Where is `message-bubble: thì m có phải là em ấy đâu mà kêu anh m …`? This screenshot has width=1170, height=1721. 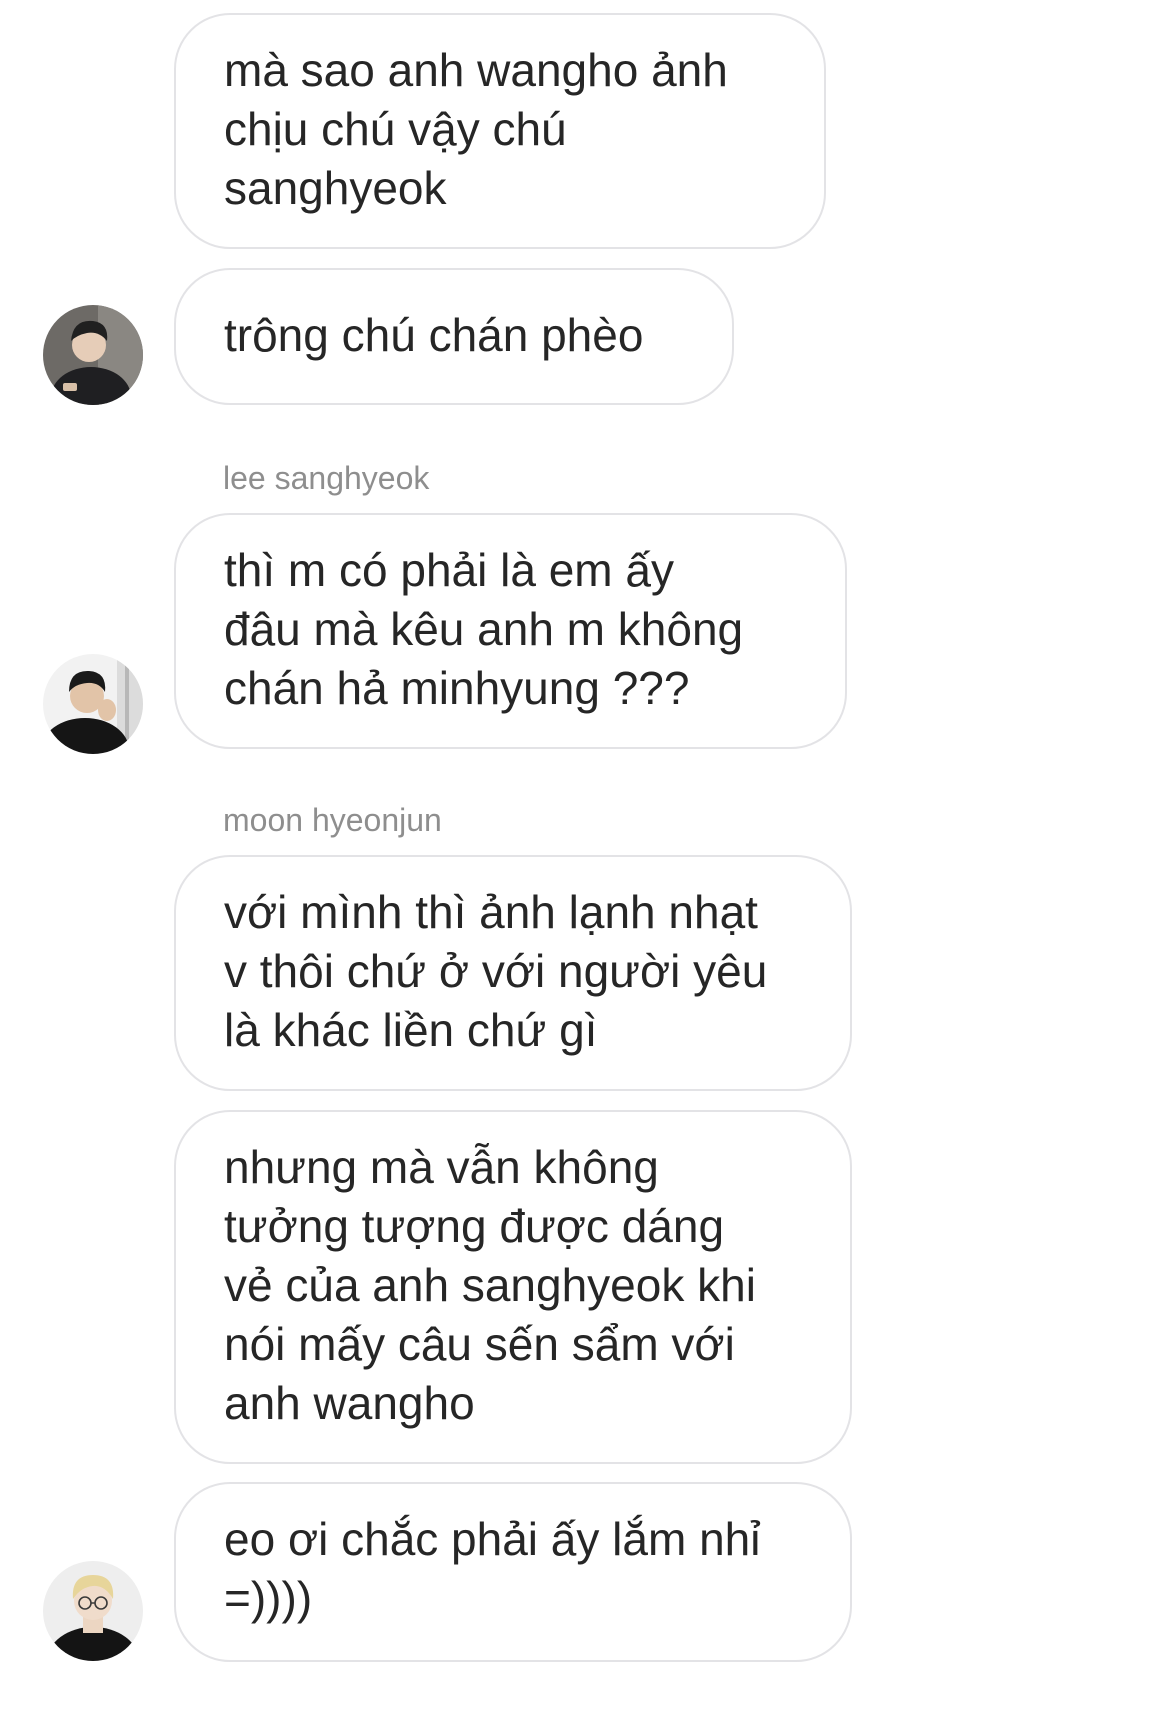
message-bubble: thì m có phải là em ấy đâu mà kêu anh m … is located at coordinates (510, 631).